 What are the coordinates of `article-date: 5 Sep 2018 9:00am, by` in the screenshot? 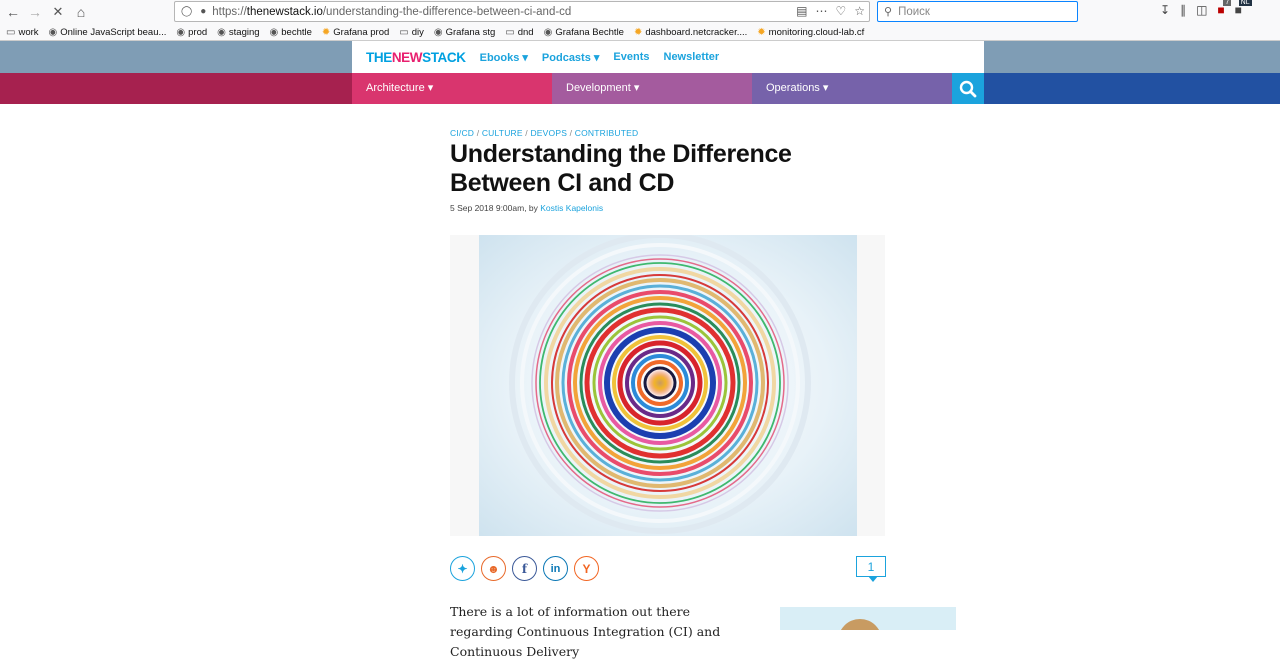 It's located at (495, 208).